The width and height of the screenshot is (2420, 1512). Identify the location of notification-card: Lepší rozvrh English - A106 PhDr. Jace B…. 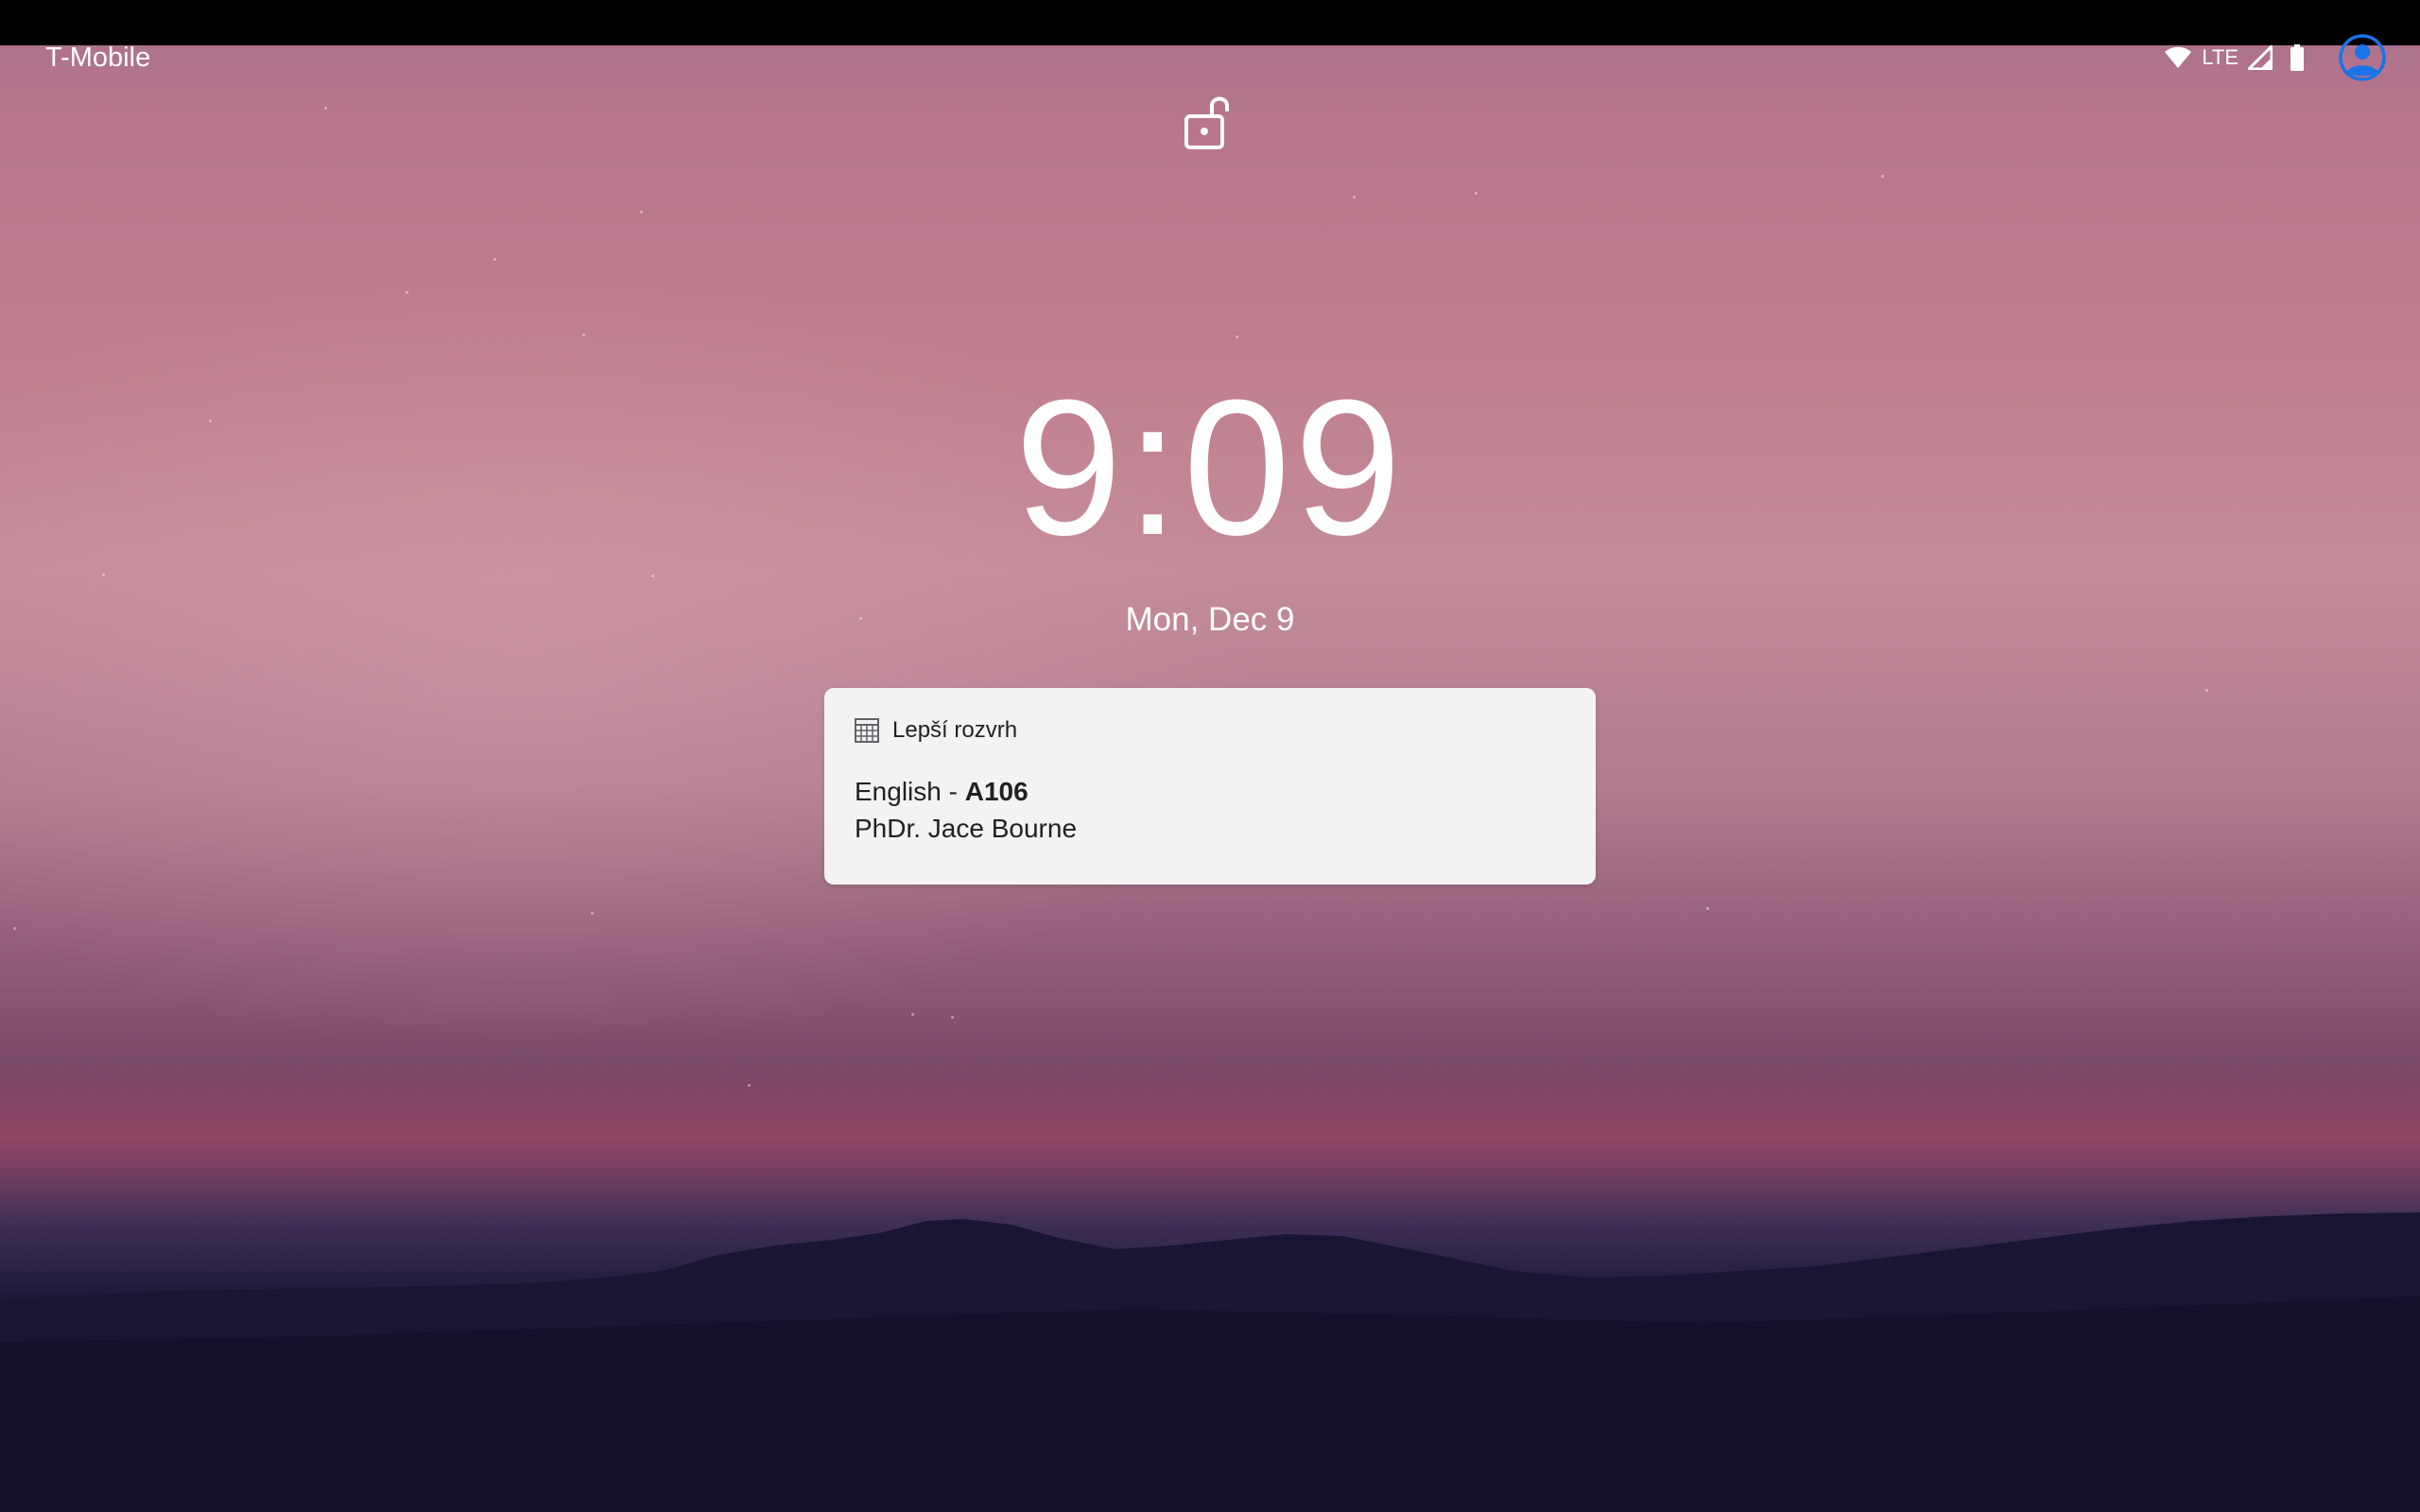
(1210, 786).